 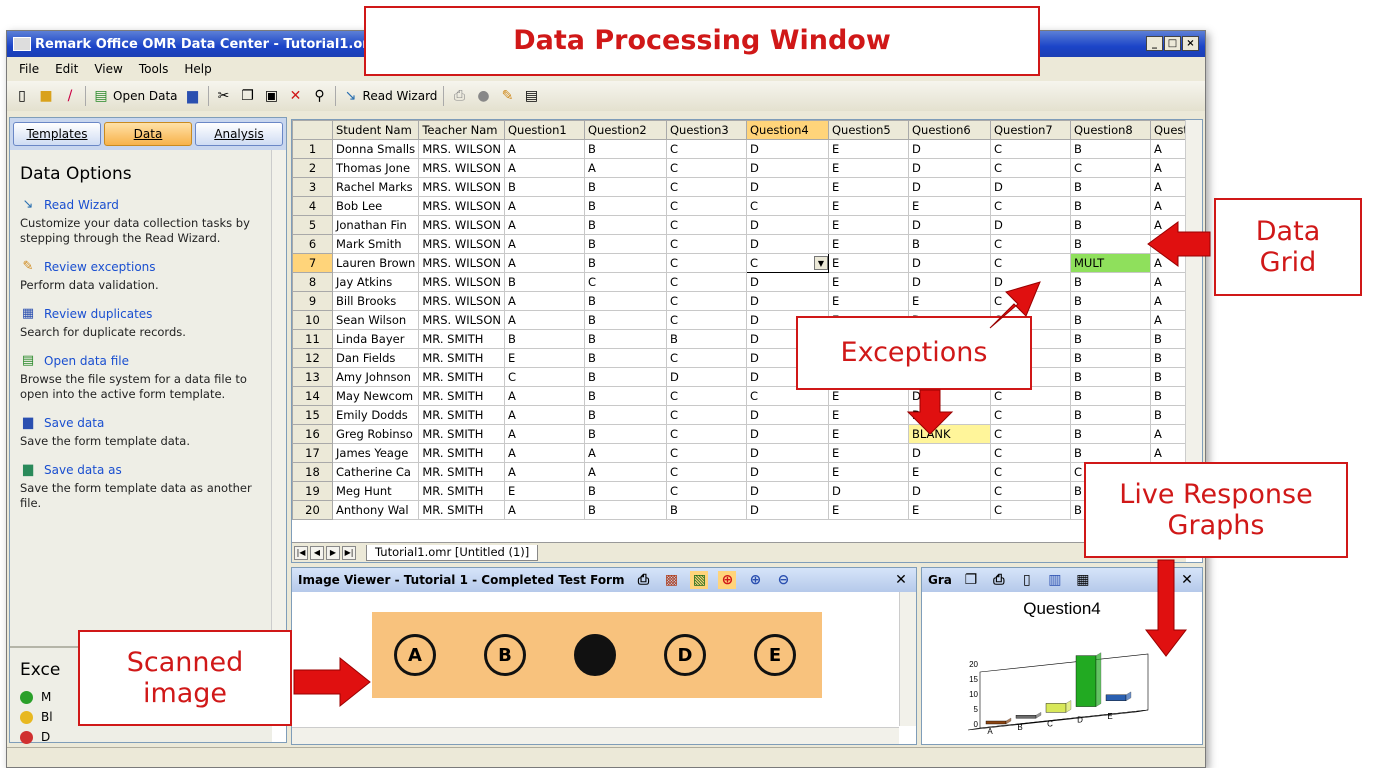 I want to click on row-number: 5, so click(x=312, y=225).